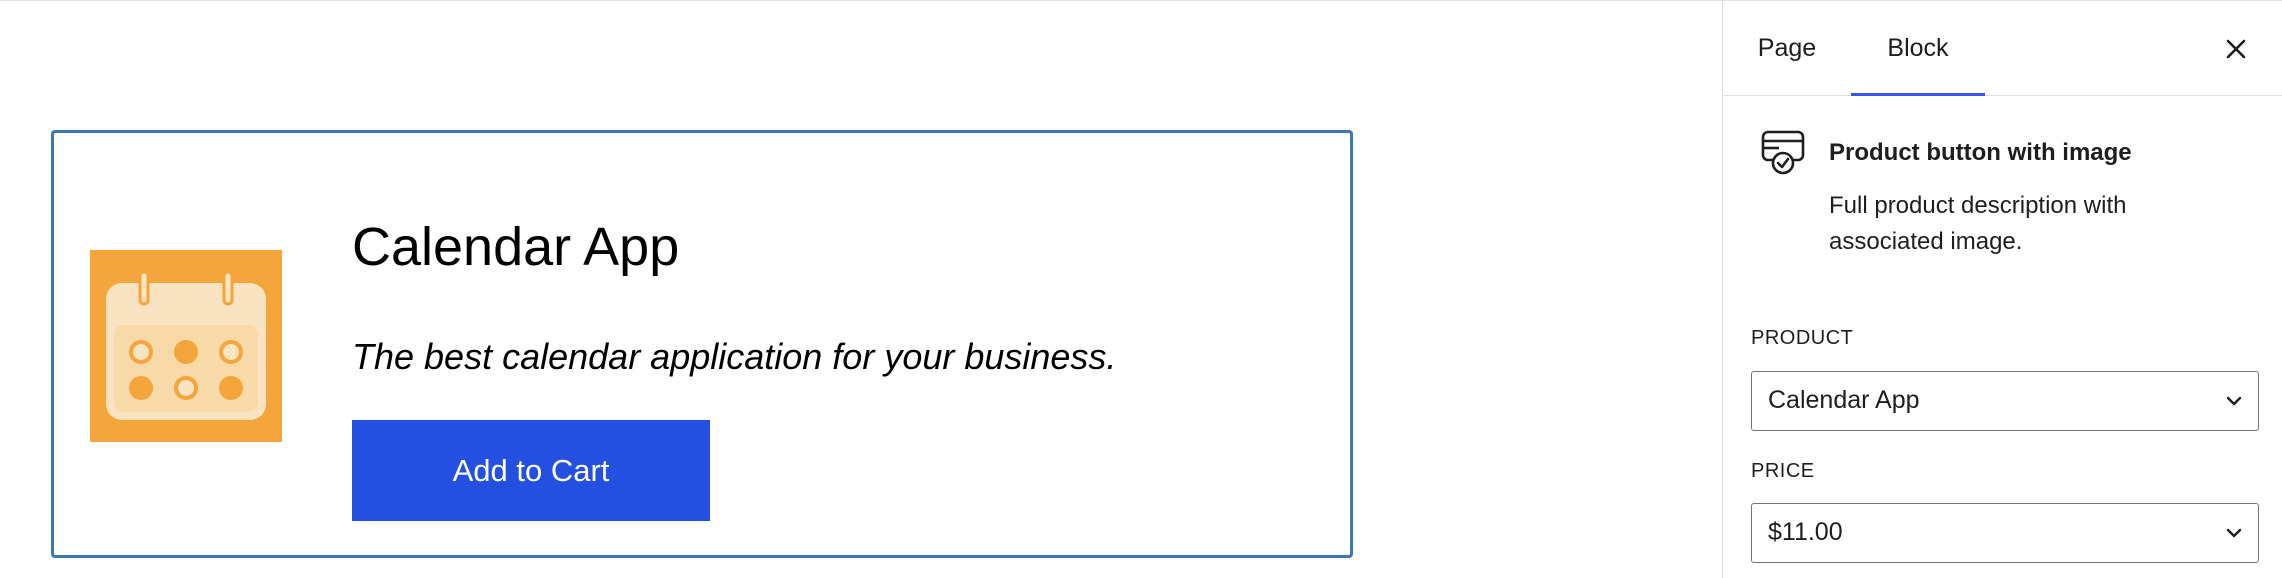 The height and width of the screenshot is (578, 2282). I want to click on tab-block: Block, so click(1918, 48).